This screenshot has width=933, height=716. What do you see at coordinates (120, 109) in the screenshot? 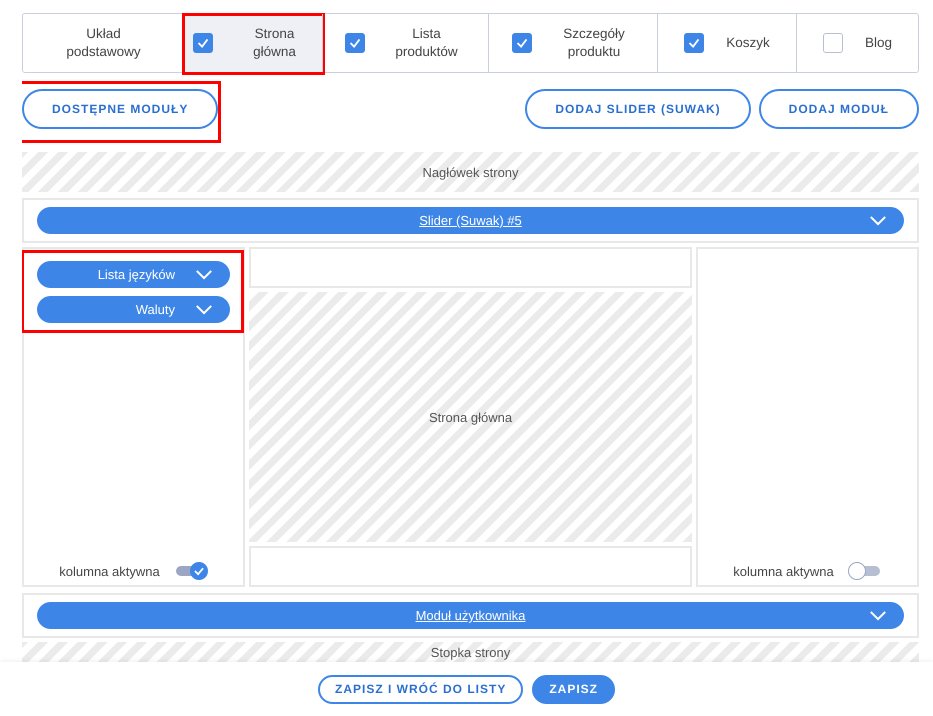
I see `outline-button: DOSTĘPNE MODUŁY` at bounding box center [120, 109].